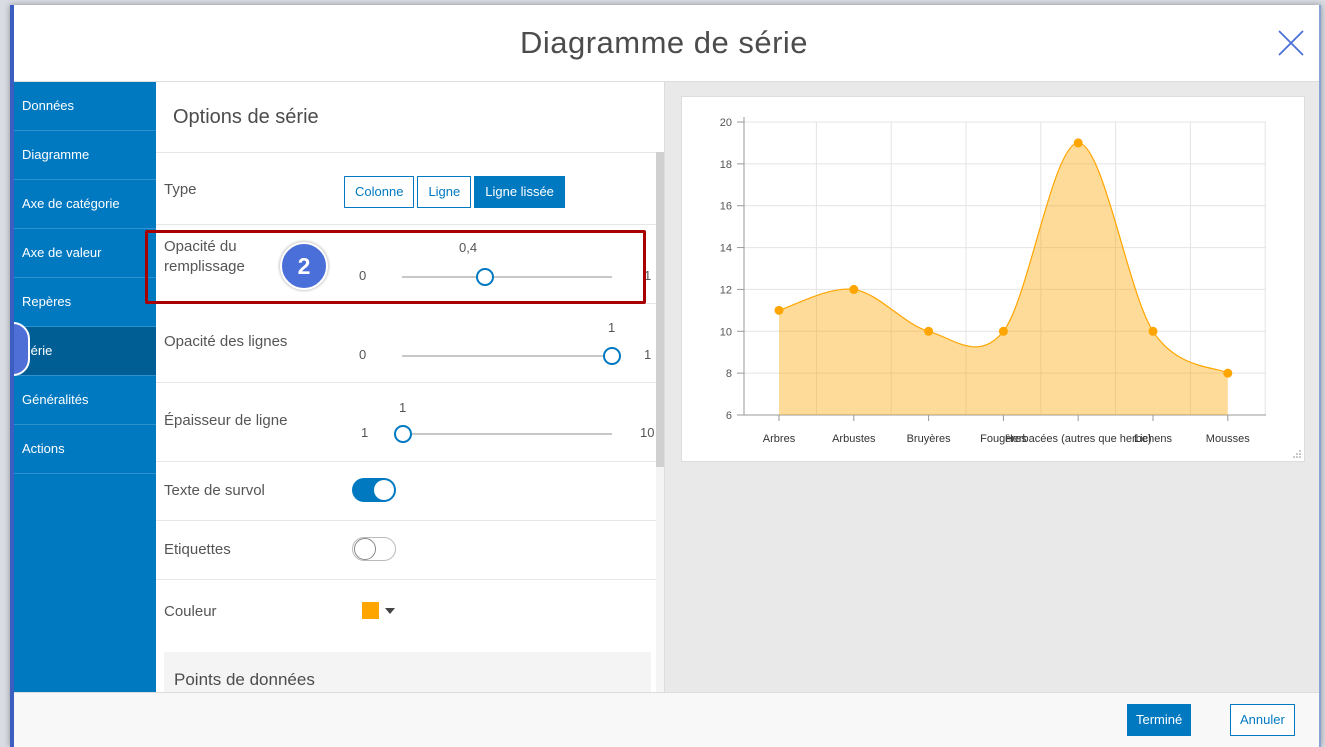 The height and width of the screenshot is (747, 1325). What do you see at coordinates (726, 332) in the screenshot?
I see `y-tick-label: 10` at bounding box center [726, 332].